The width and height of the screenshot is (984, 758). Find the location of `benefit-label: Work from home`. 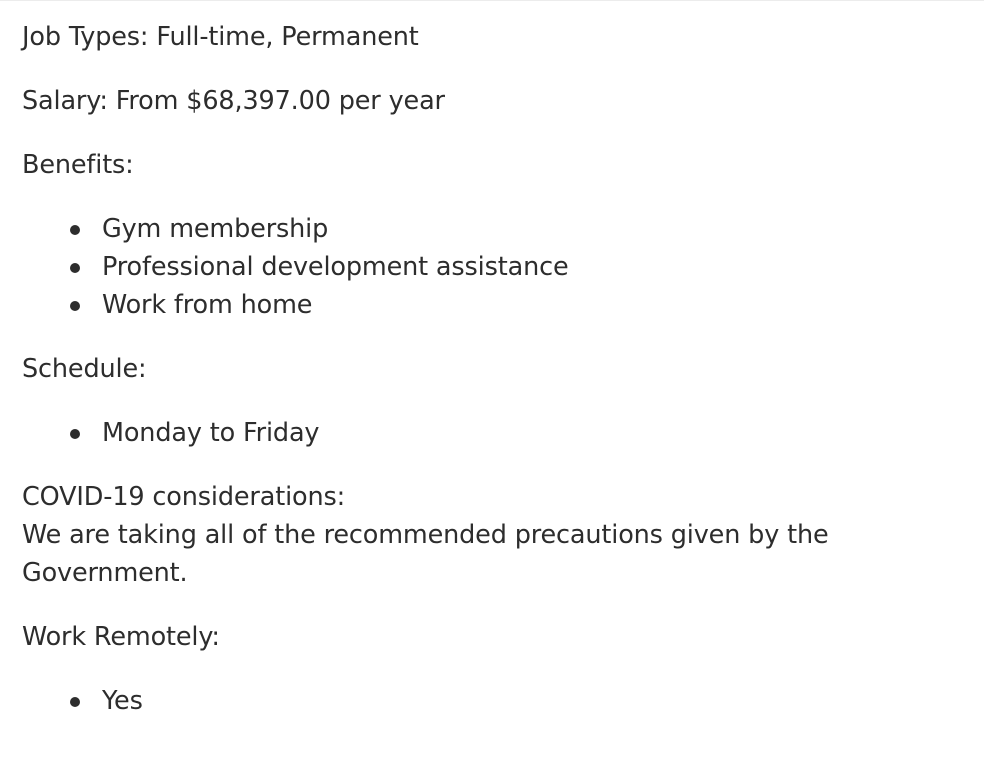

benefit-label: Work from home is located at coordinates (207, 305).